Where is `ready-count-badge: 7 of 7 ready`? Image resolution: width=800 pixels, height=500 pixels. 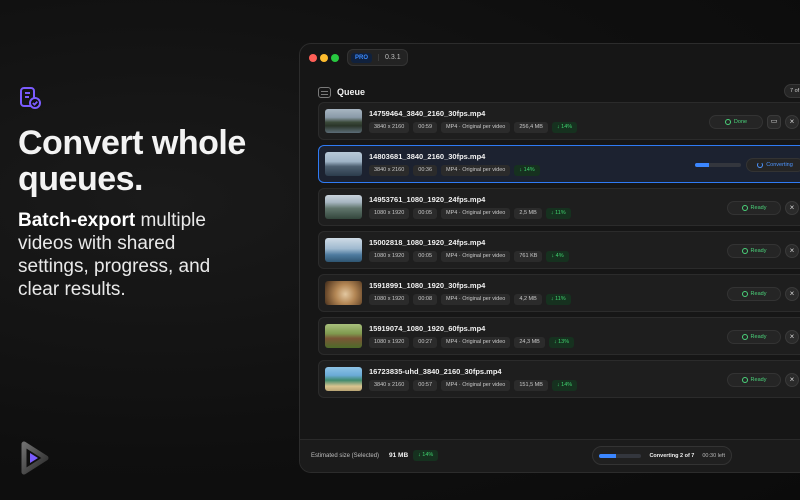
ready-count-badge: 7 of 7 ready is located at coordinates (792, 91).